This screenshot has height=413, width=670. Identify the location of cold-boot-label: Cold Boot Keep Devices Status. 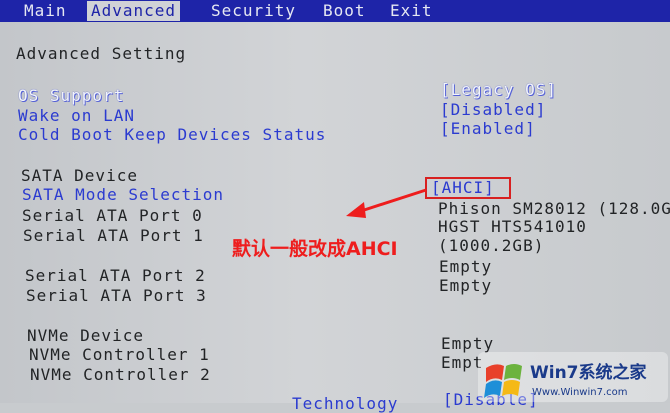
(172, 135).